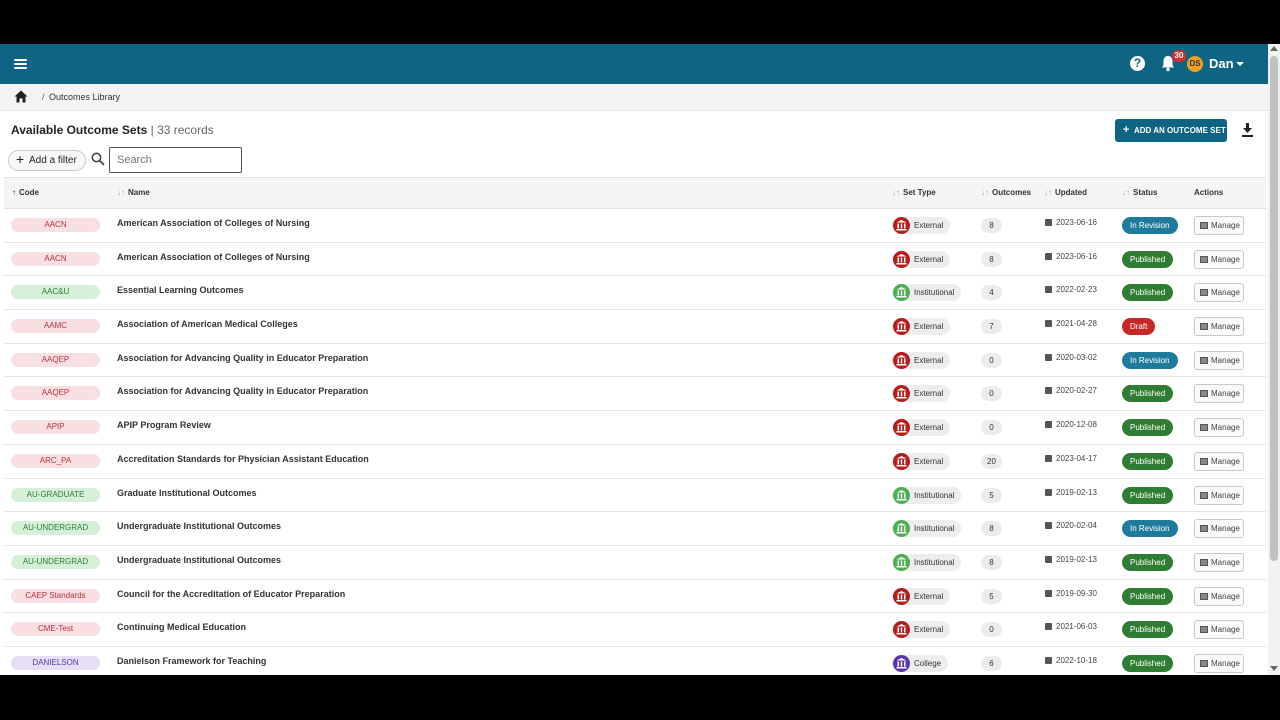 This screenshot has height=720, width=1280. Describe the element at coordinates (1071, 289) in the screenshot. I see `updated-date: 2022-02-23` at that location.